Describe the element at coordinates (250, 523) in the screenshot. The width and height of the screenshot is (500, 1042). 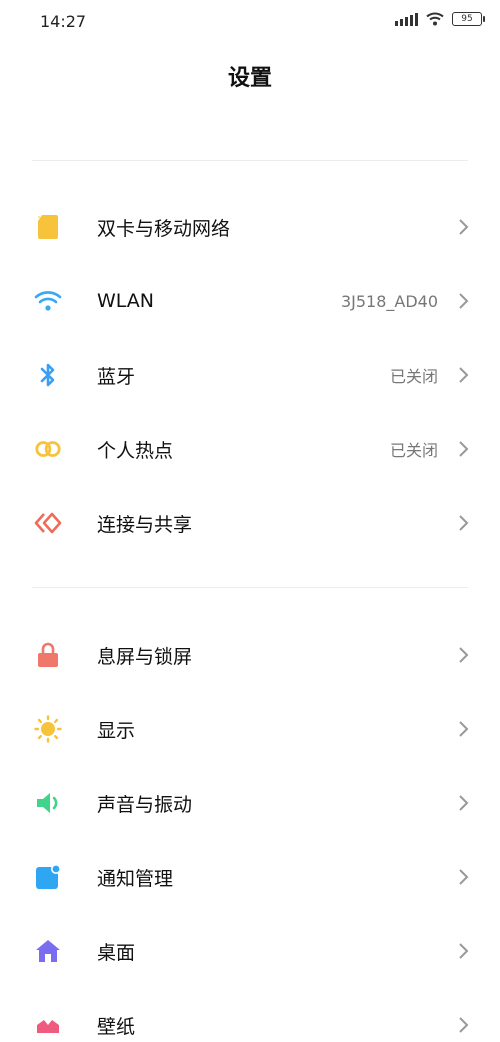
I see `settings-row-connection-sharing: 连接与共享` at that location.